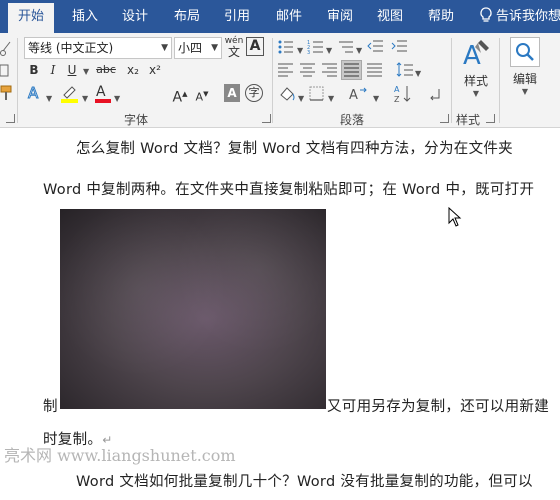  Describe the element at coordinates (400, 47) in the screenshot. I see `increase-indent-icon` at that location.